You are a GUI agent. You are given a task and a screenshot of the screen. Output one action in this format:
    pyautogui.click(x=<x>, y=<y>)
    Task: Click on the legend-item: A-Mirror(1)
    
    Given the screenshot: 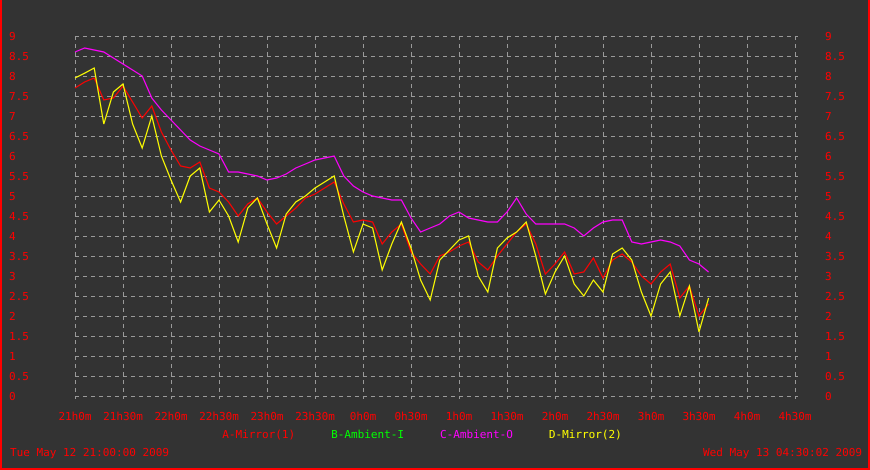 What is the action you would take?
    pyautogui.click(x=259, y=434)
    